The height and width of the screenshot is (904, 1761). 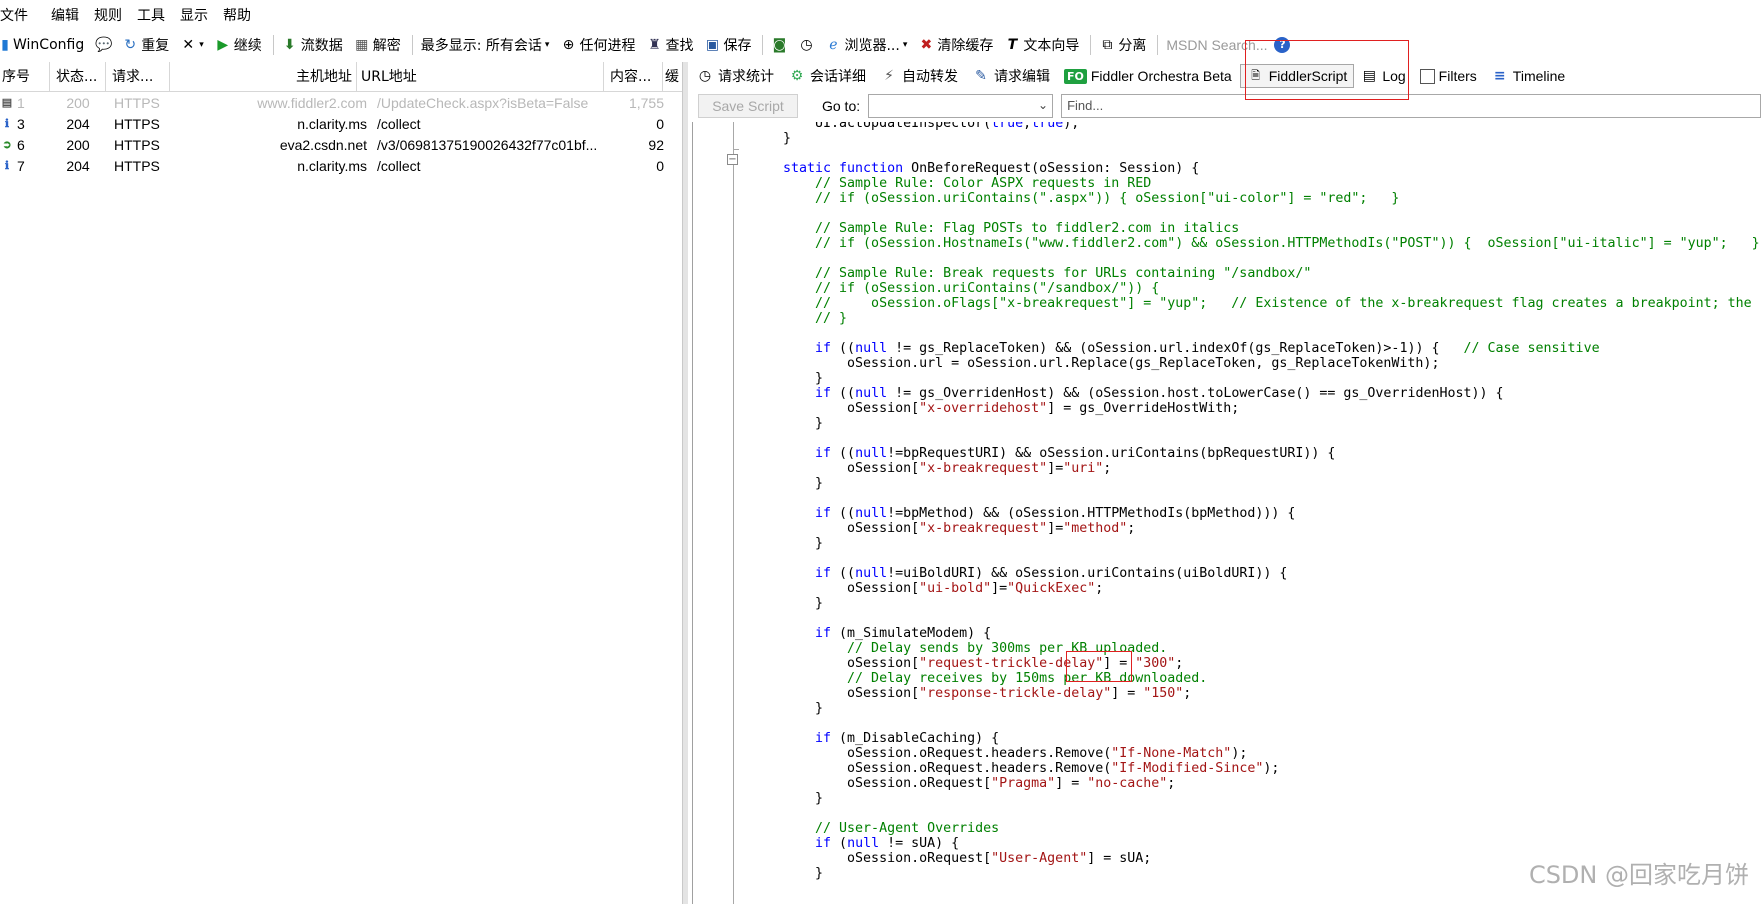 I want to click on script-file-icon: 🗎, so click(x=1256, y=75).